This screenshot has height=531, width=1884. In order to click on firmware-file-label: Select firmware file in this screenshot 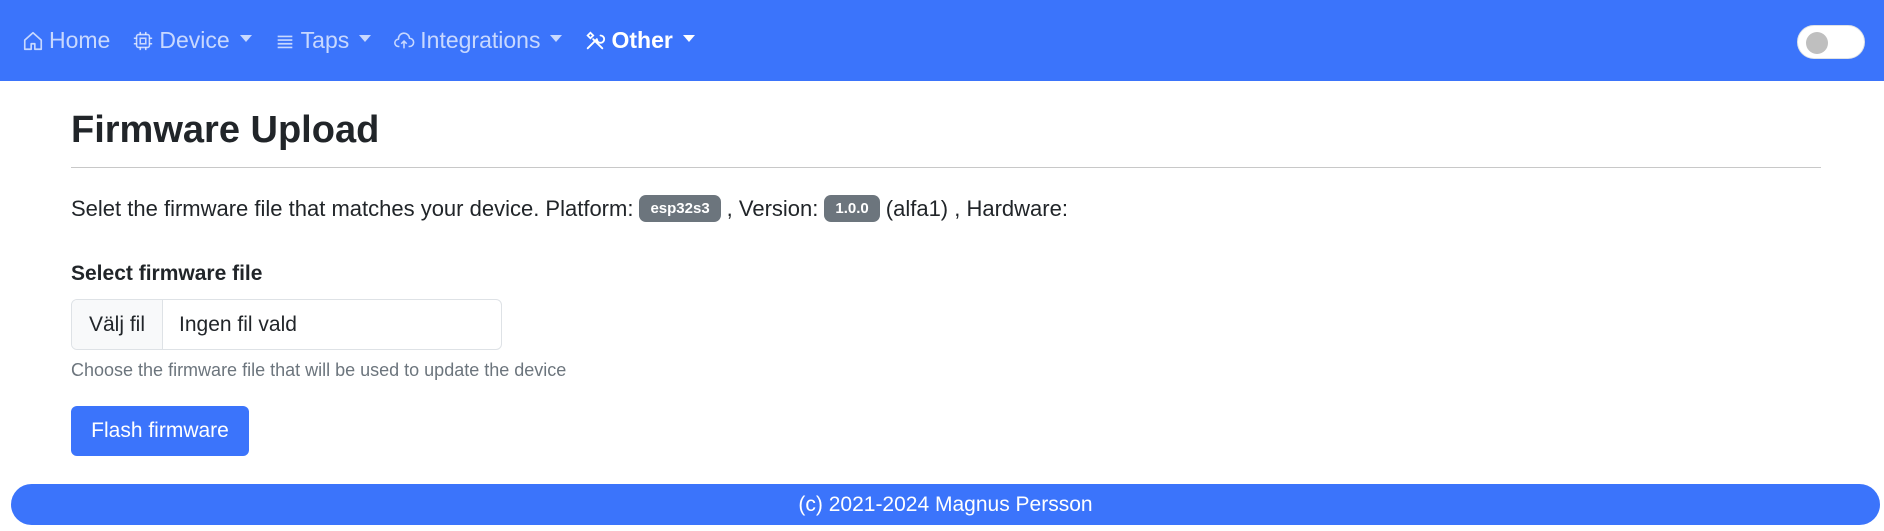, I will do `click(167, 273)`.